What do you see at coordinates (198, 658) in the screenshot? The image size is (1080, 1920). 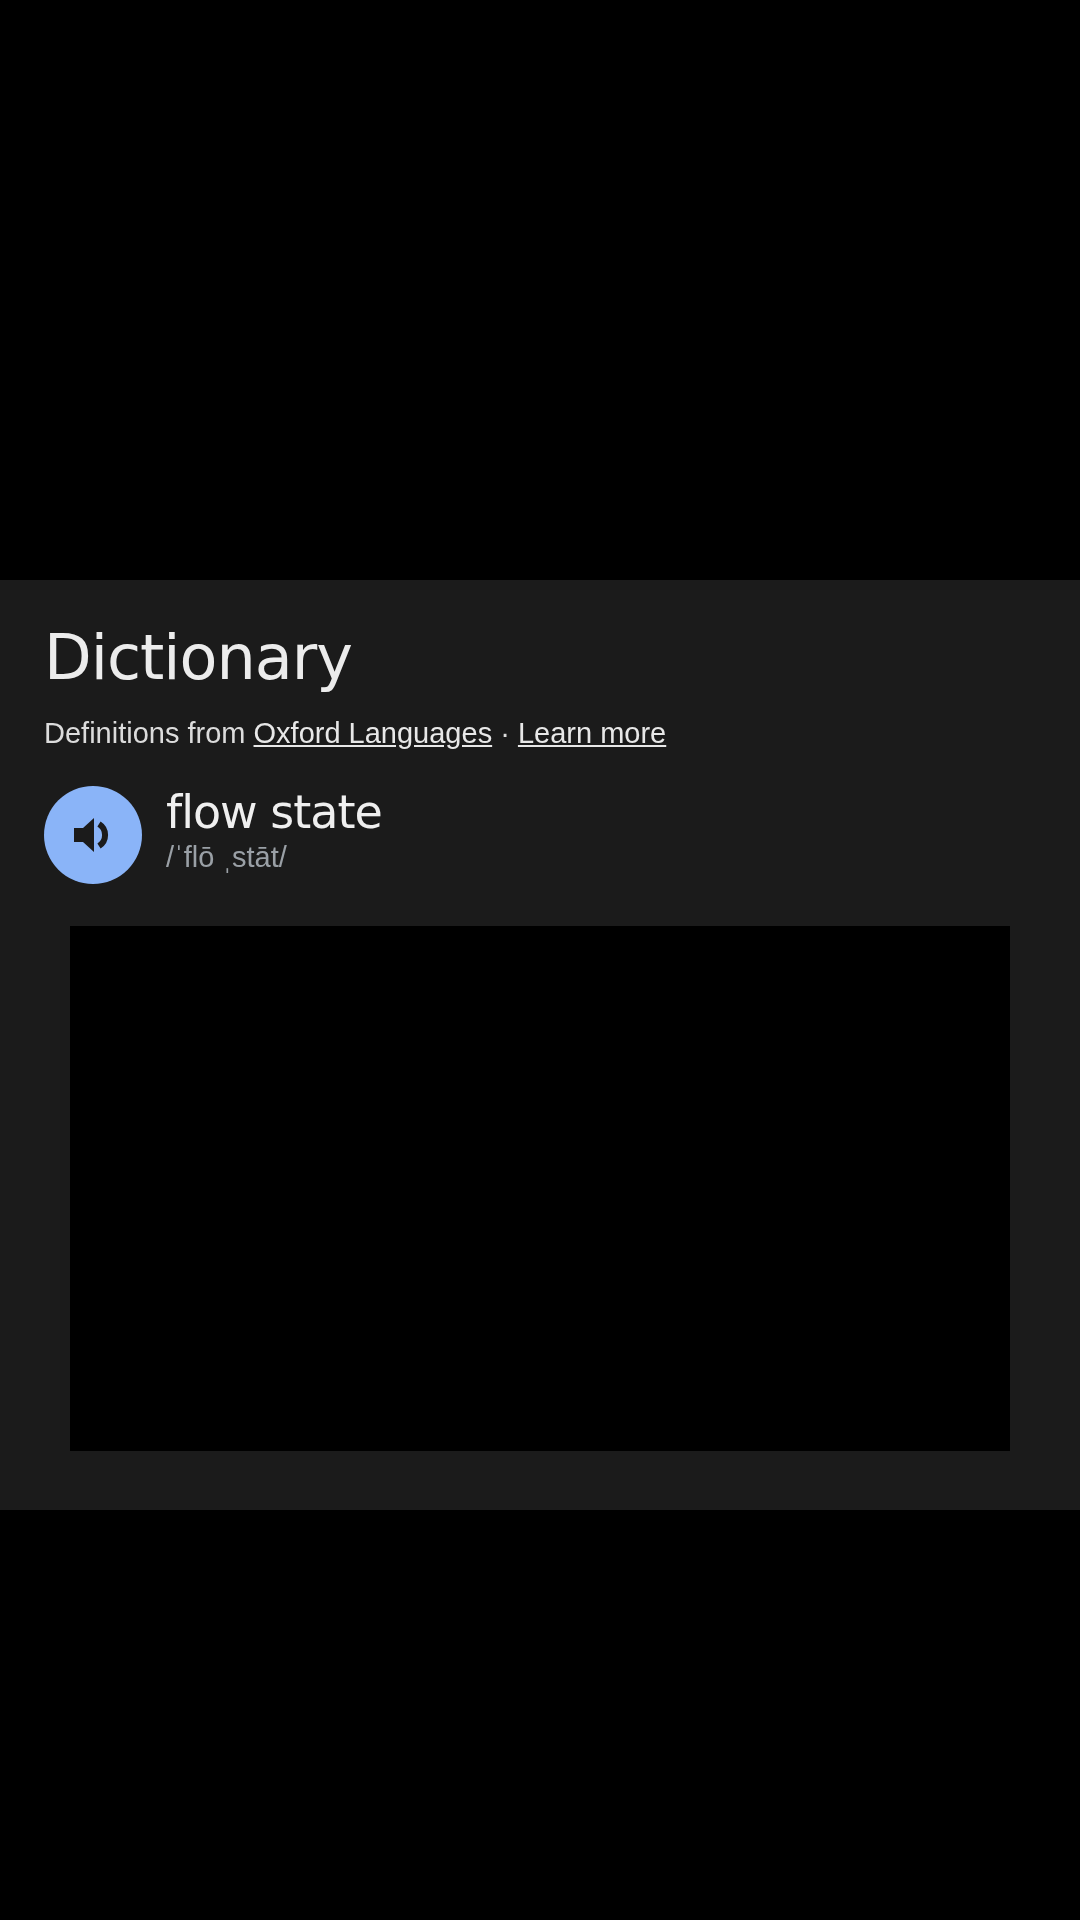 I see `dictionary-heading: Dictionary` at bounding box center [198, 658].